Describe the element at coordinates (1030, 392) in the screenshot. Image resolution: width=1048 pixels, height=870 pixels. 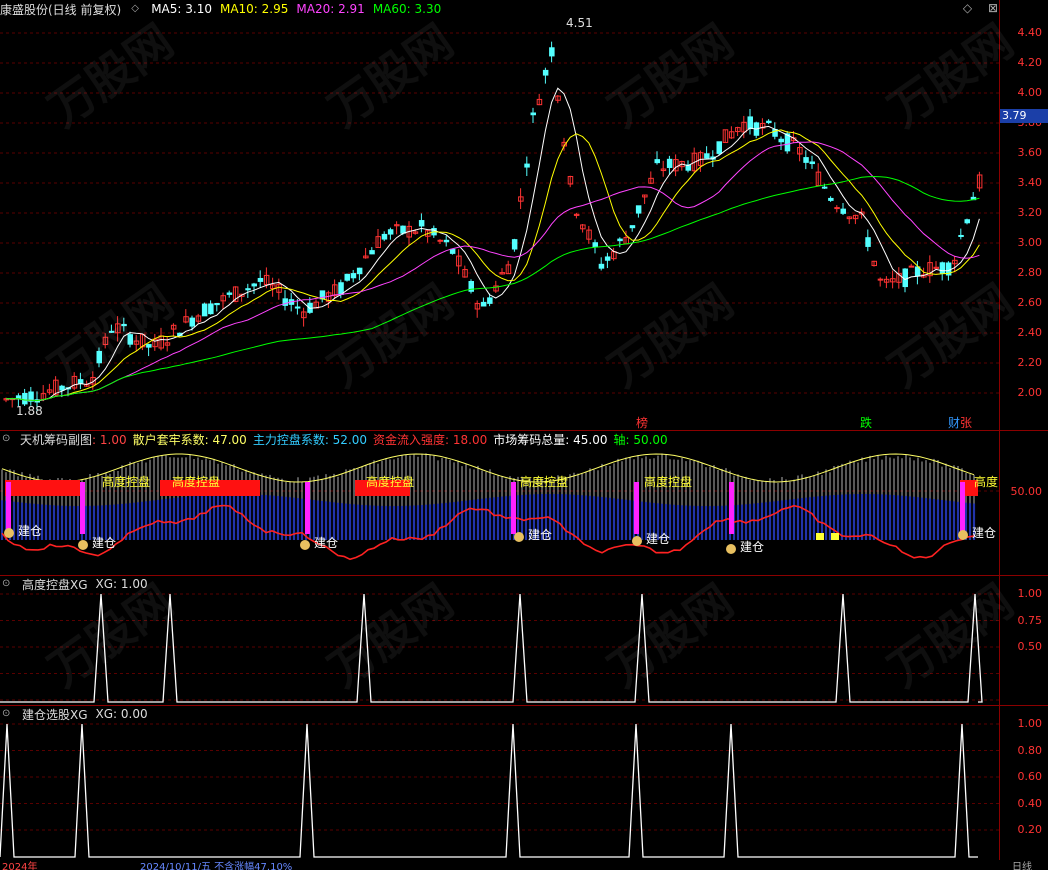
I see `axis-tick: 2.00` at that location.